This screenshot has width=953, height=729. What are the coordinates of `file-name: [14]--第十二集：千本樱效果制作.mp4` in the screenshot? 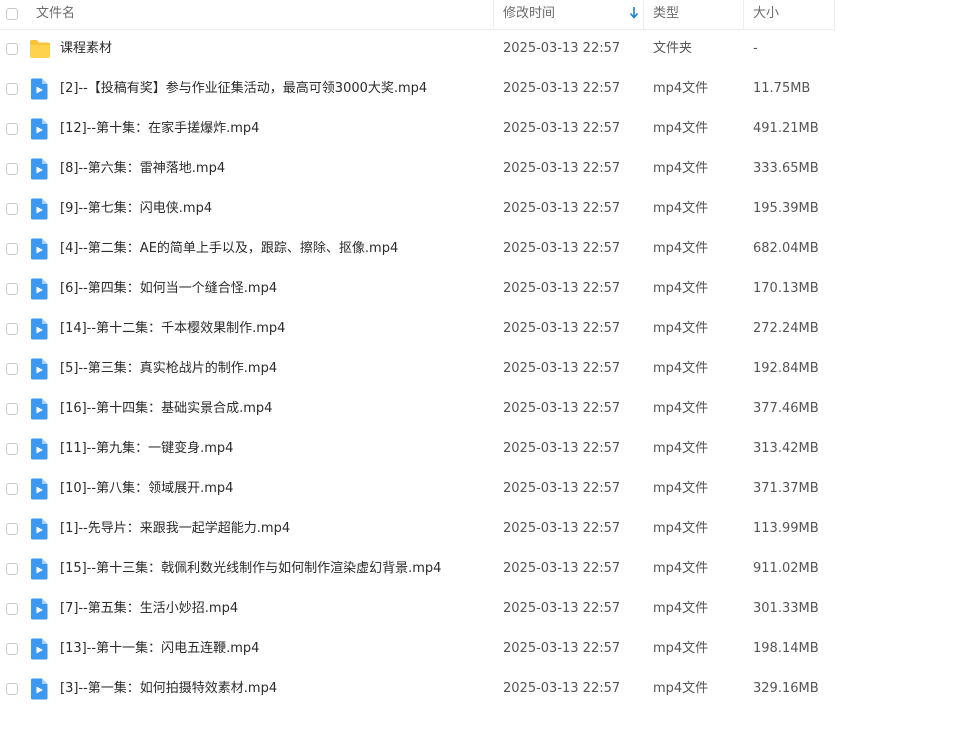 It's located at (172, 329).